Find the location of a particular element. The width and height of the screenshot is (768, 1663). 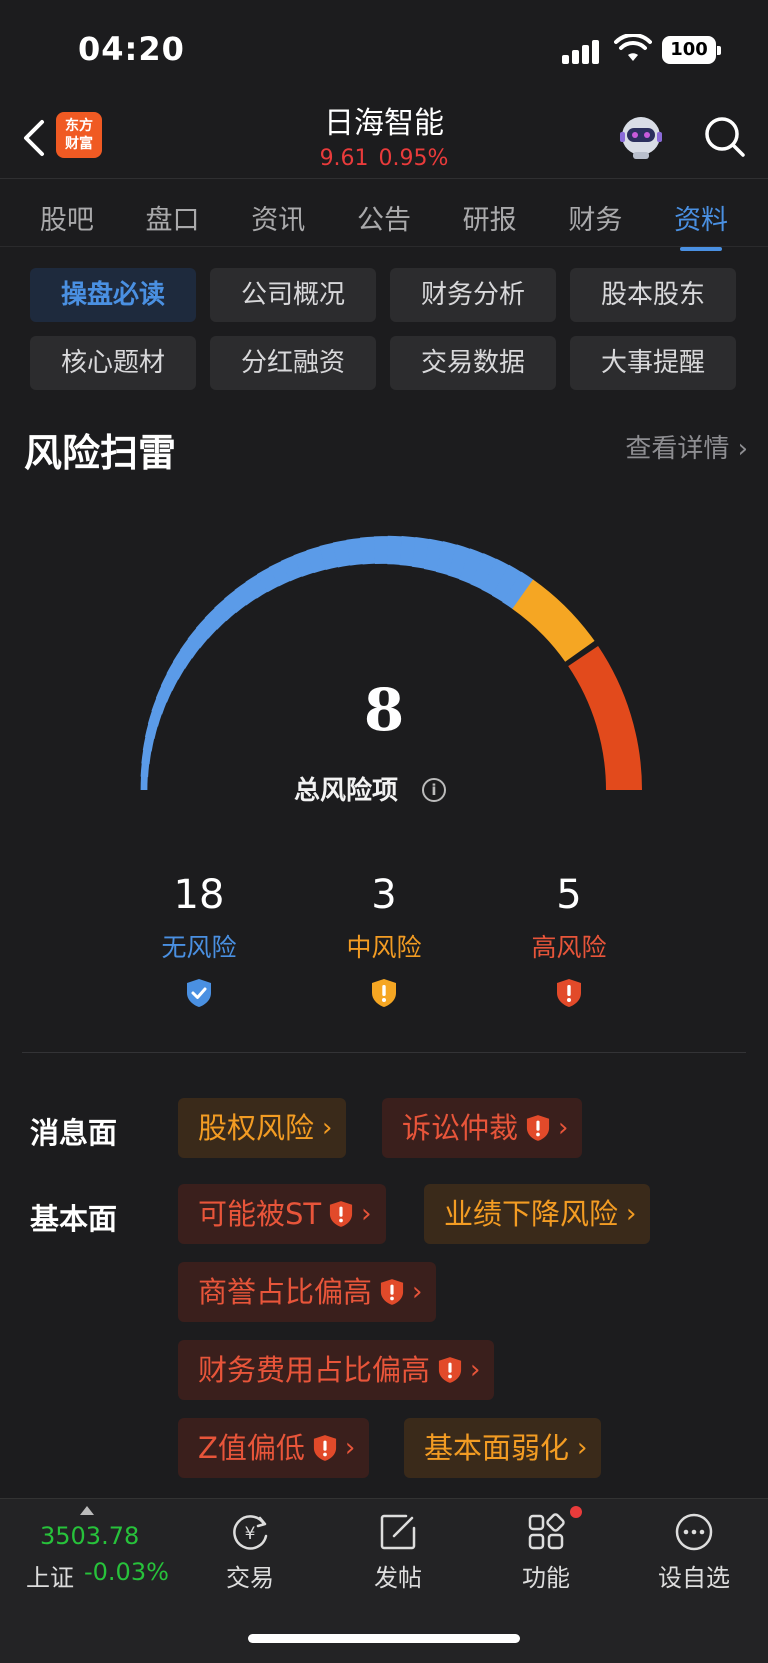

no-risk-count: 18 is located at coordinates (199, 895).